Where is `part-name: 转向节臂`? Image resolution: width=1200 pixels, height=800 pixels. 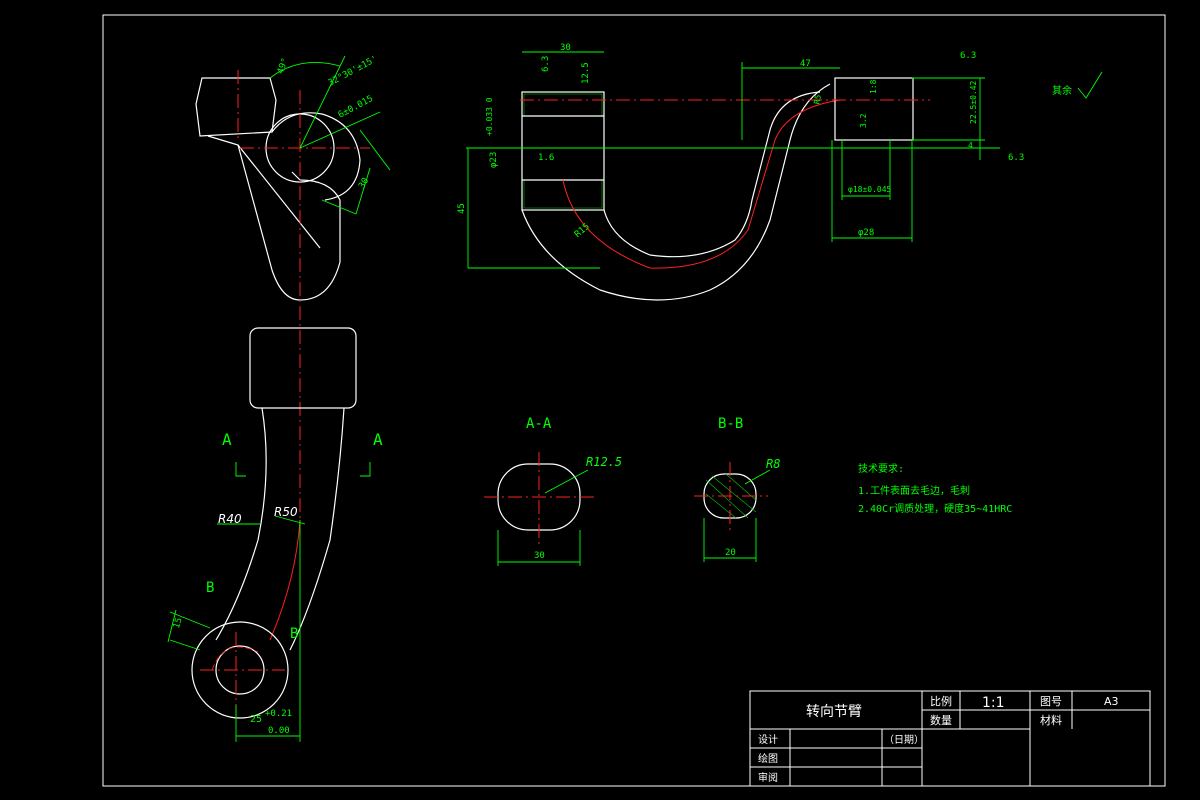
part-name: 转向节臂 is located at coordinates (834, 712).